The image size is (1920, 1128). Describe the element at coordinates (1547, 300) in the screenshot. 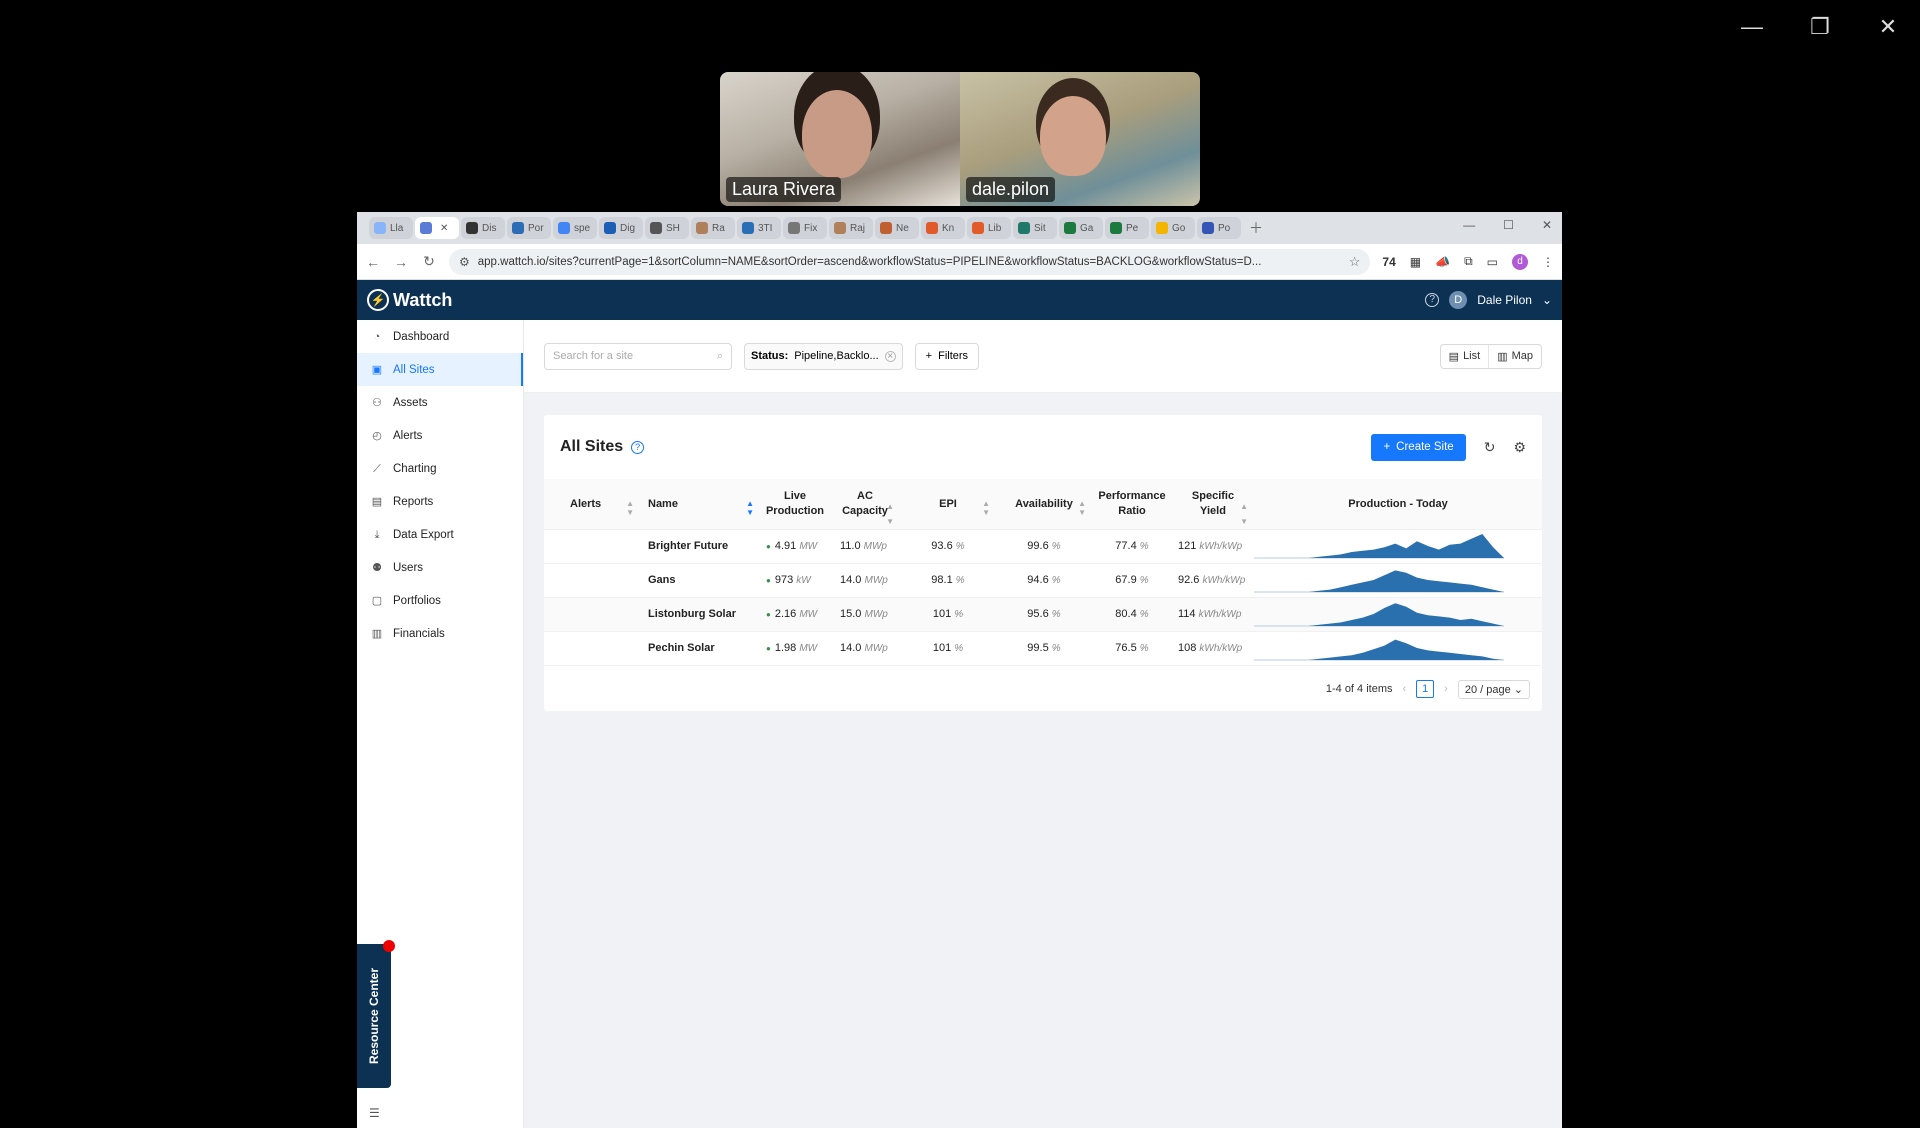

I see `chevron-down-icon: ⌄` at that location.